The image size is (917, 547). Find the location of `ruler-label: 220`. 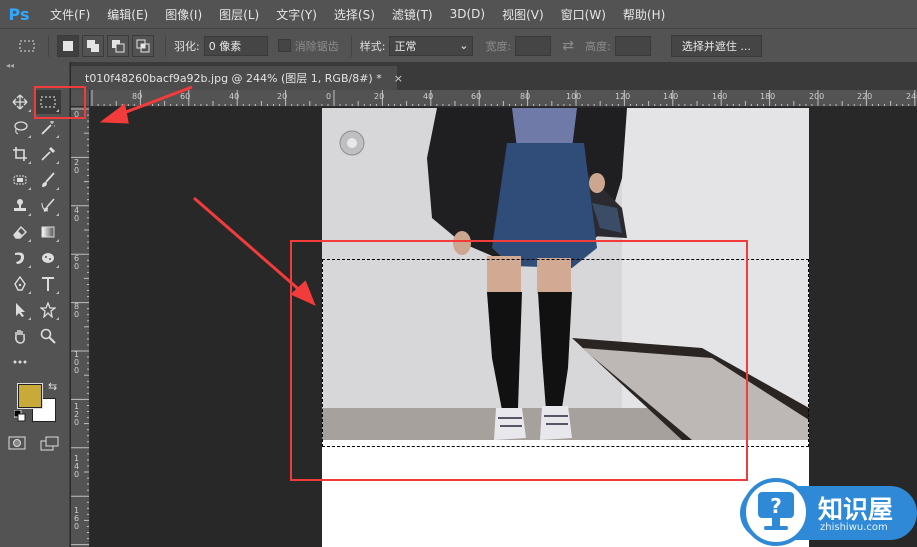

ruler-label: 220 is located at coordinates (865, 96).